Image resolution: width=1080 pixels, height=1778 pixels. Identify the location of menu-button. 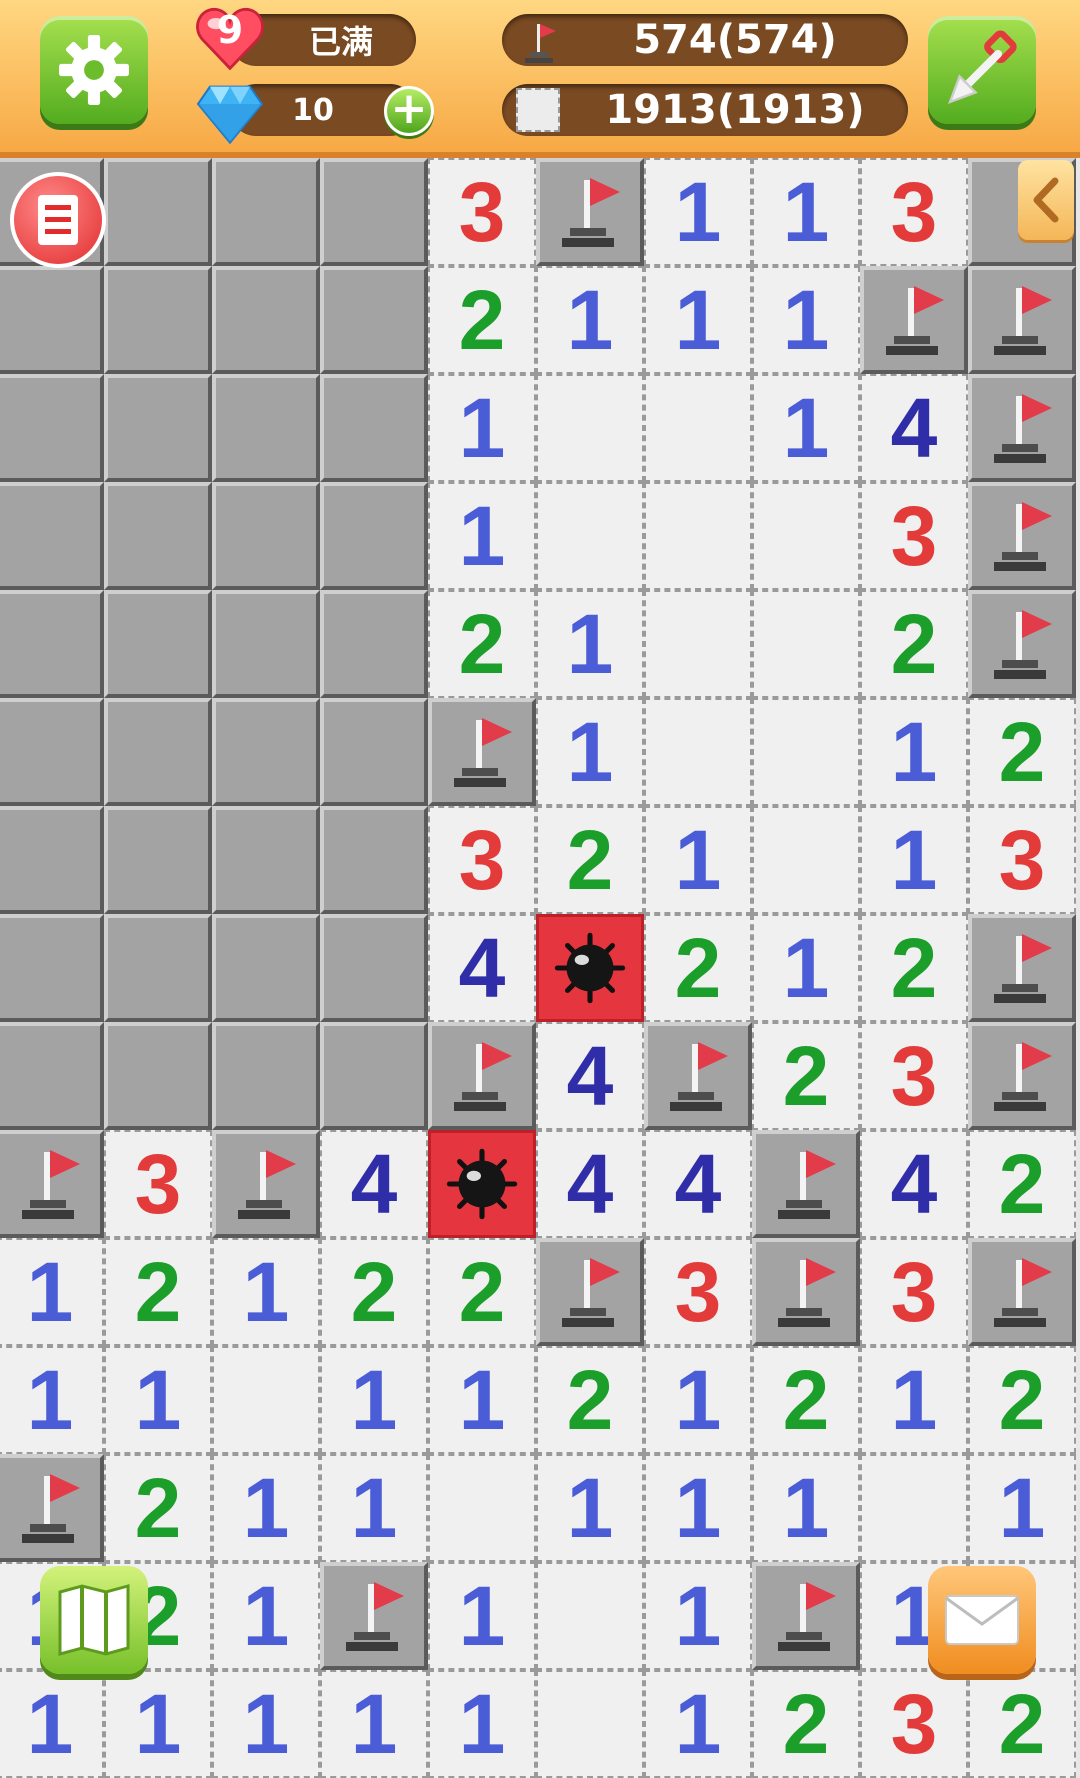
(58, 220).